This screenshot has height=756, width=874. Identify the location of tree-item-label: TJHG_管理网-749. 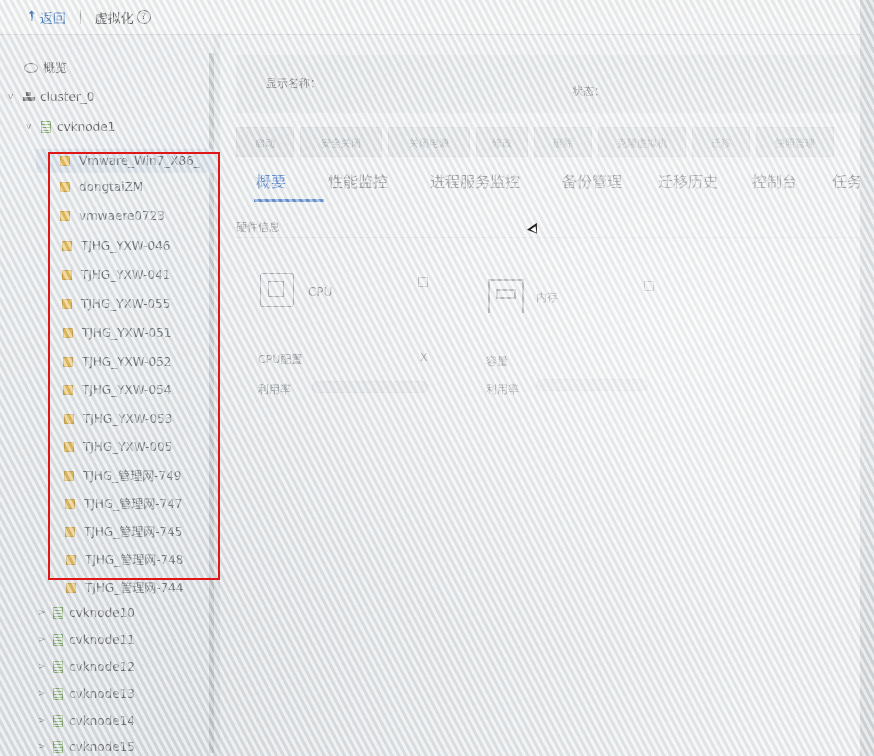
(132, 476).